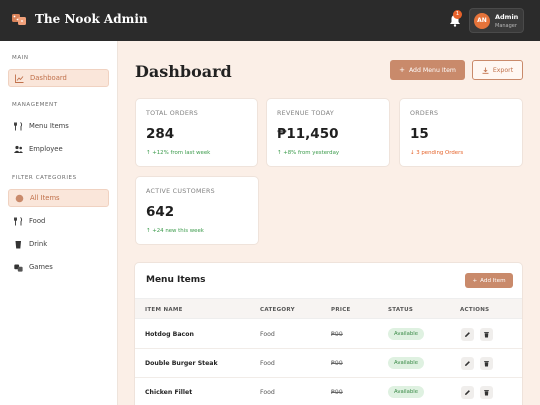 This screenshot has width=540, height=405. I want to click on table-row: Hotdog Bacon Food ₱99 Available, so click(328, 334).